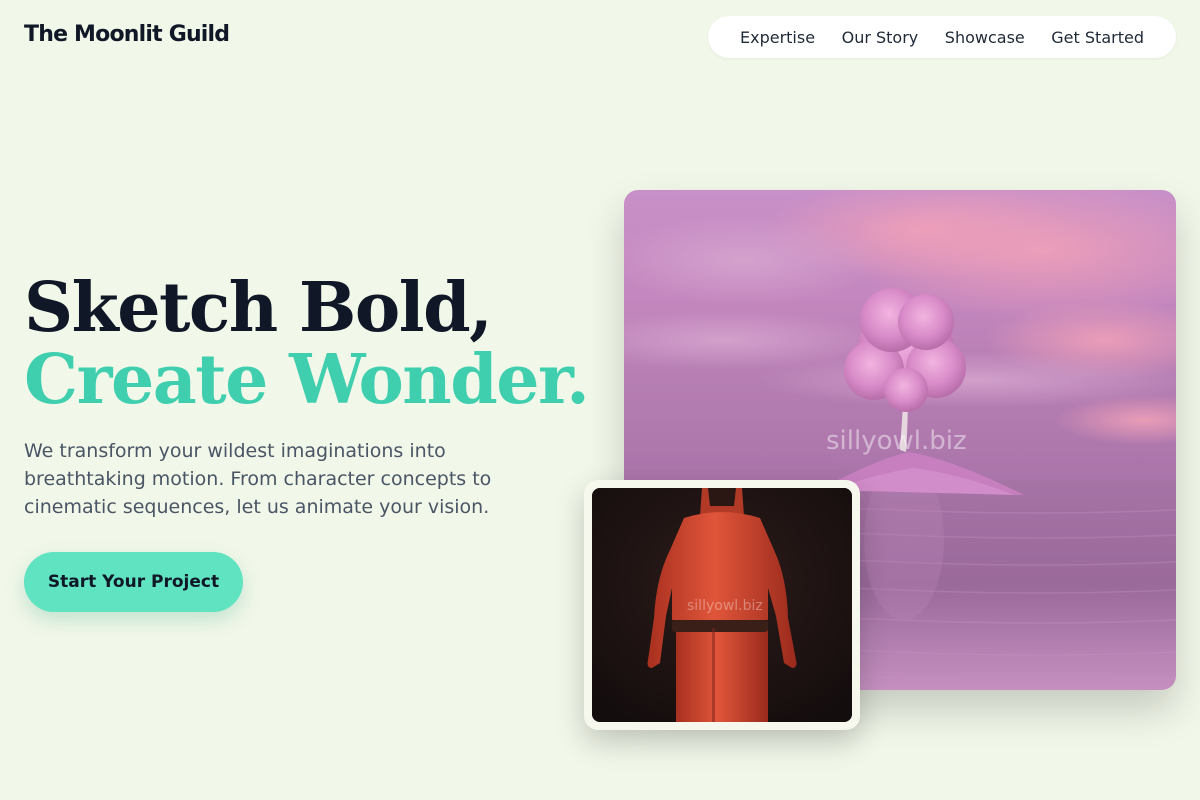 Image resolution: width=1200 pixels, height=800 pixels. Describe the element at coordinates (942, 37) in the screenshot. I see `main-nav: Expertise Our Story Showcase Get Started` at that location.